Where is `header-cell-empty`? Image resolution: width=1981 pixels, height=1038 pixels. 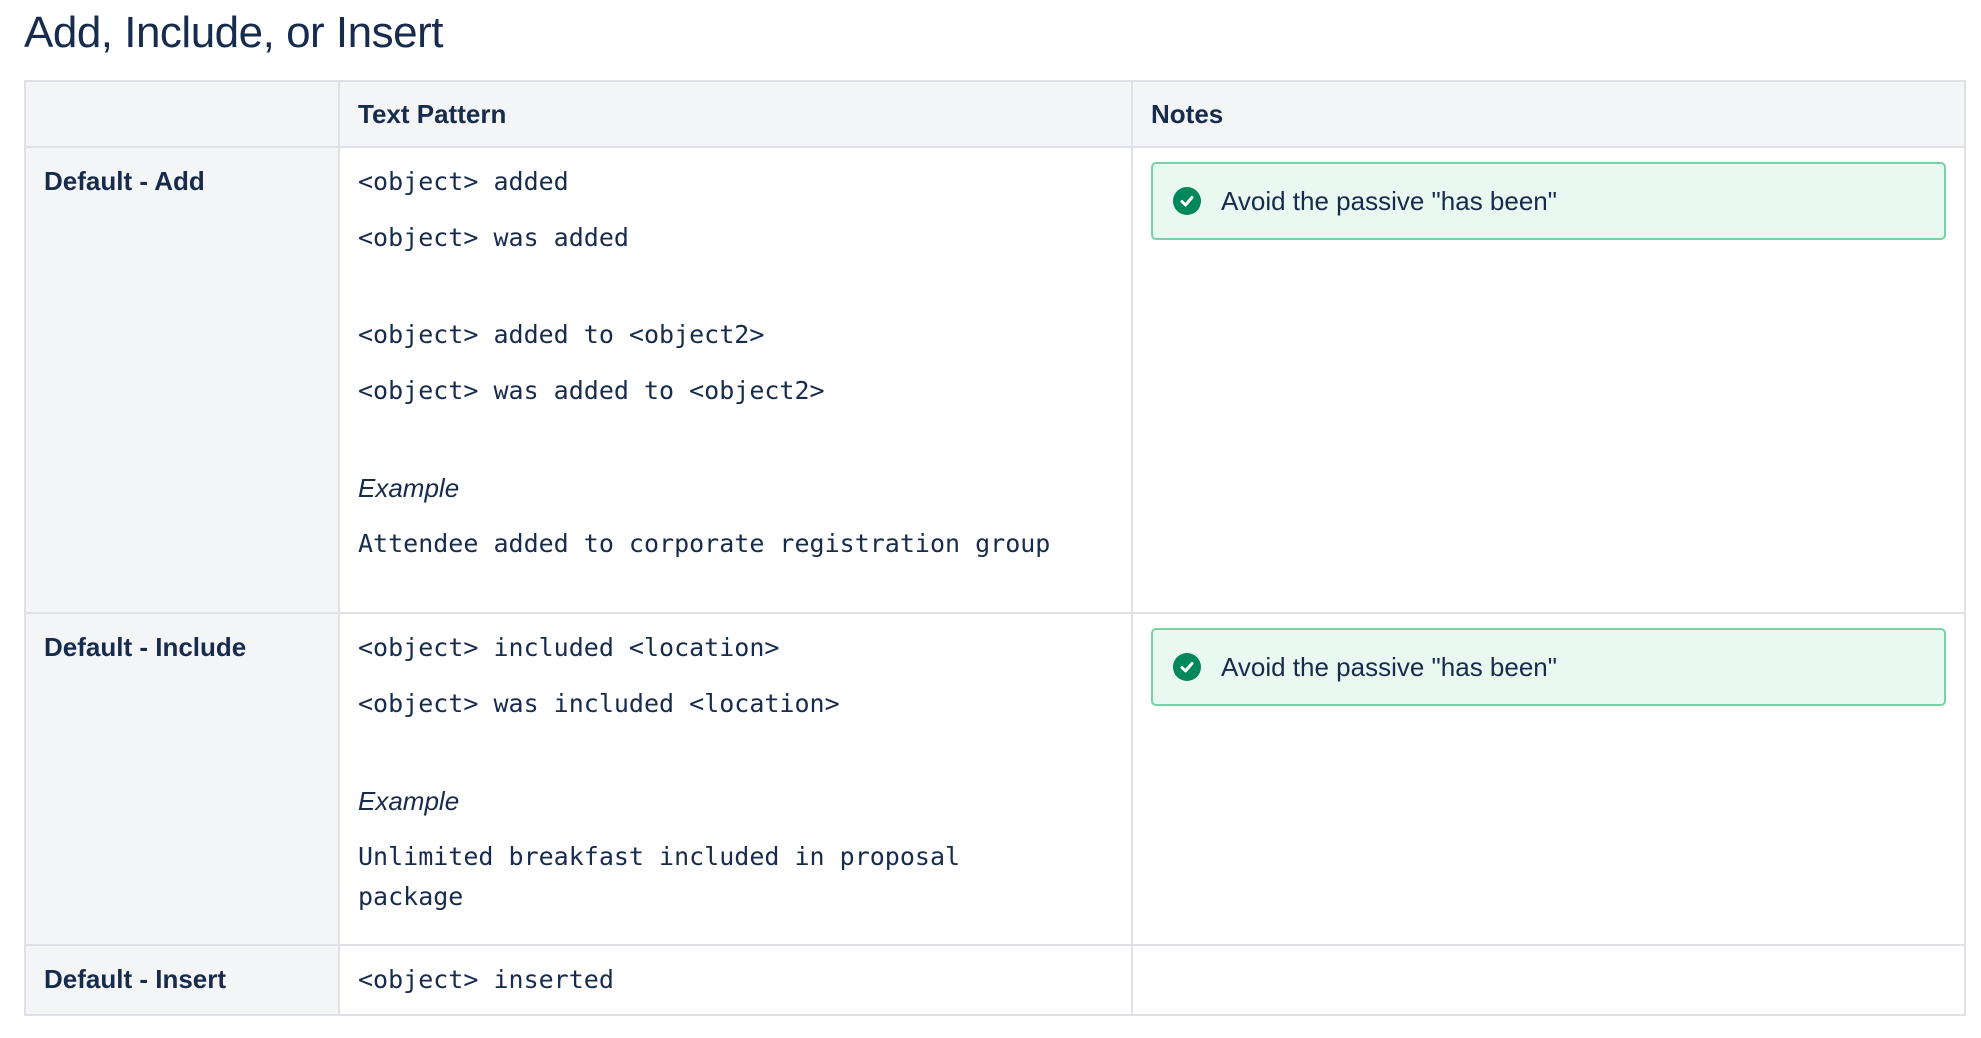
header-cell-empty is located at coordinates (182, 114).